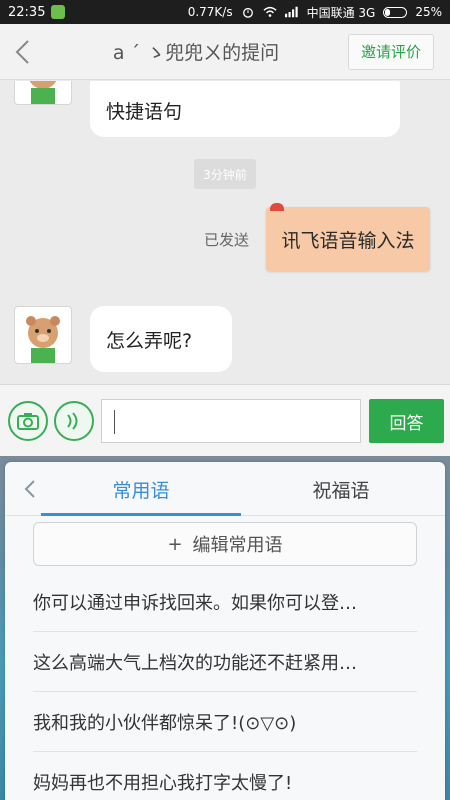 The image size is (450, 800). I want to click on message-timestamp: 3分钟前, so click(225, 174).